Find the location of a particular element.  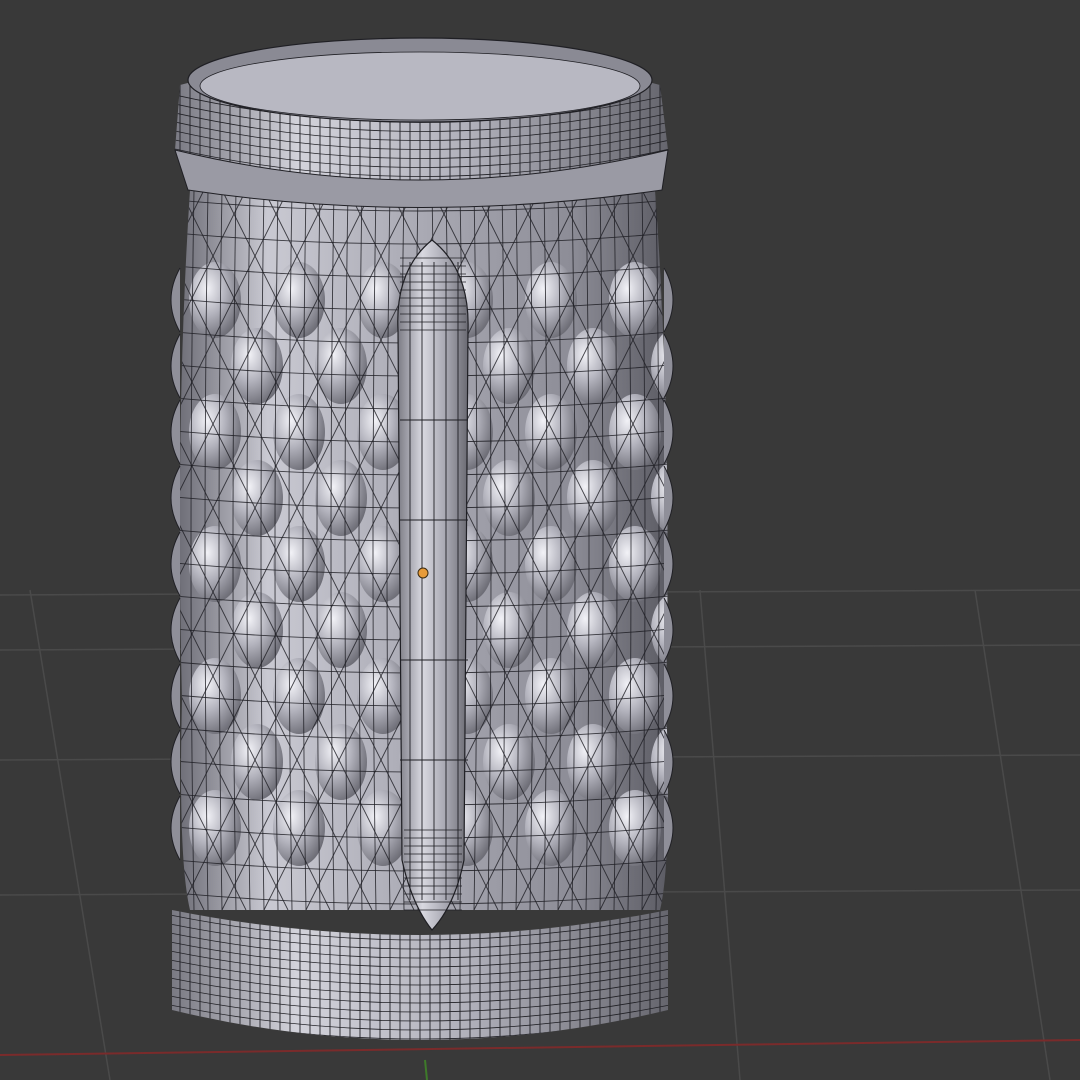

object-origin is located at coordinates (423, 573).